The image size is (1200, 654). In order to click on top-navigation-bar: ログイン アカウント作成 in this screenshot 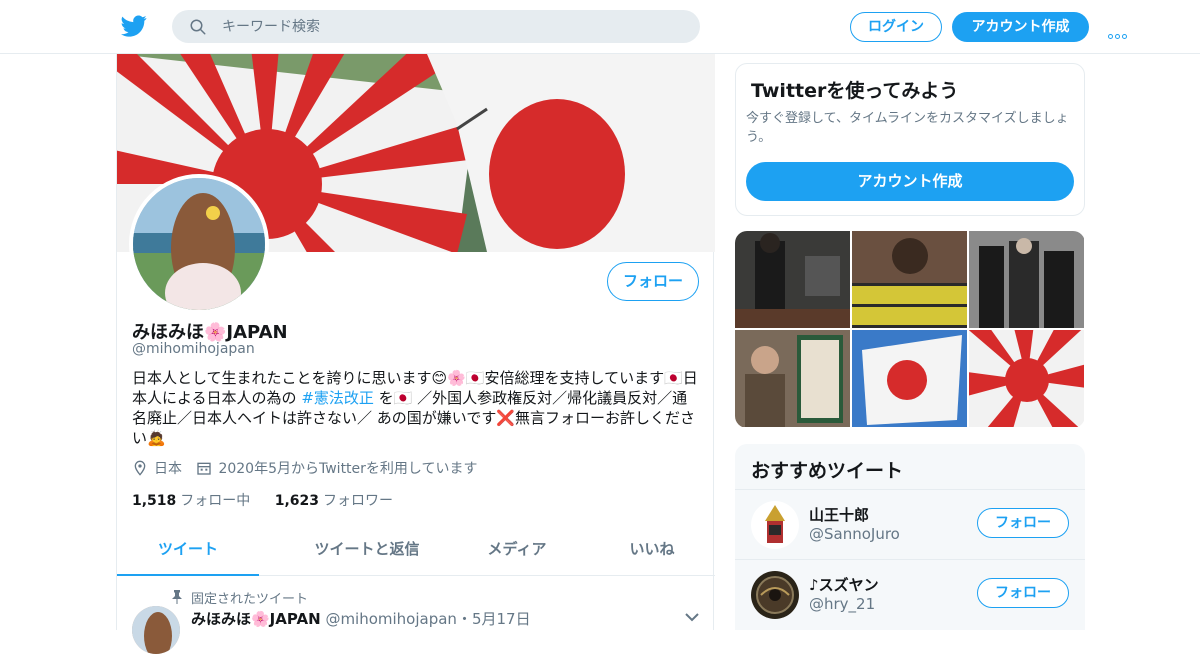, I will do `click(600, 27)`.